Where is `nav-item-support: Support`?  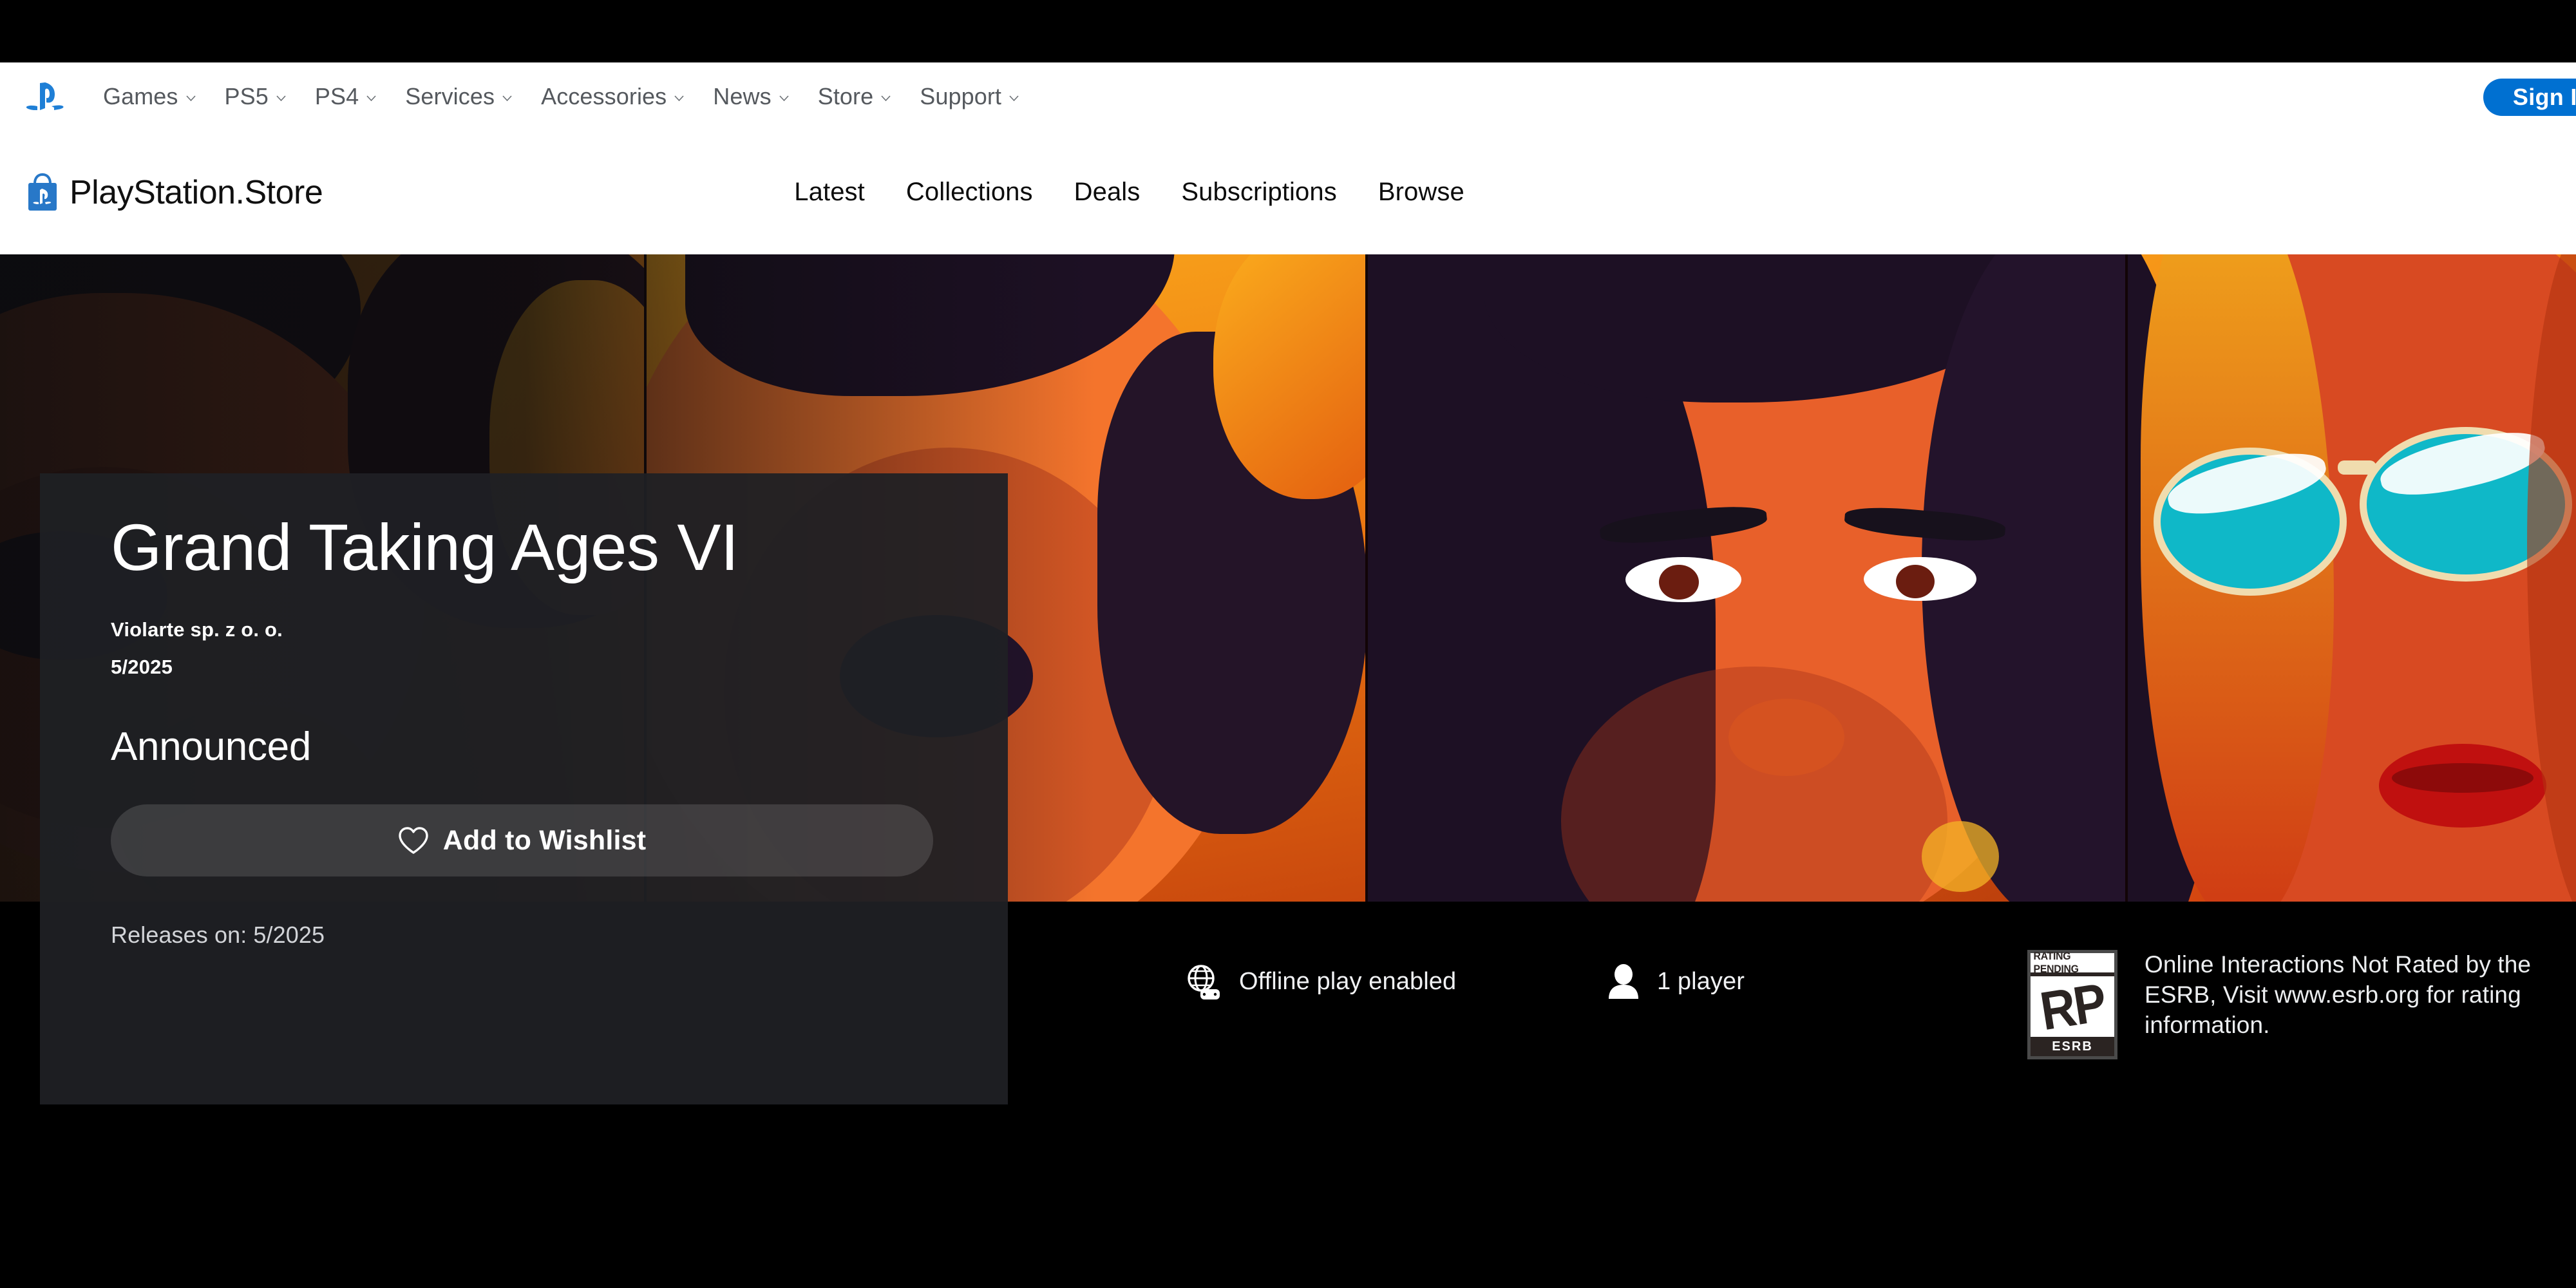 nav-item-support: Support is located at coordinates (970, 96).